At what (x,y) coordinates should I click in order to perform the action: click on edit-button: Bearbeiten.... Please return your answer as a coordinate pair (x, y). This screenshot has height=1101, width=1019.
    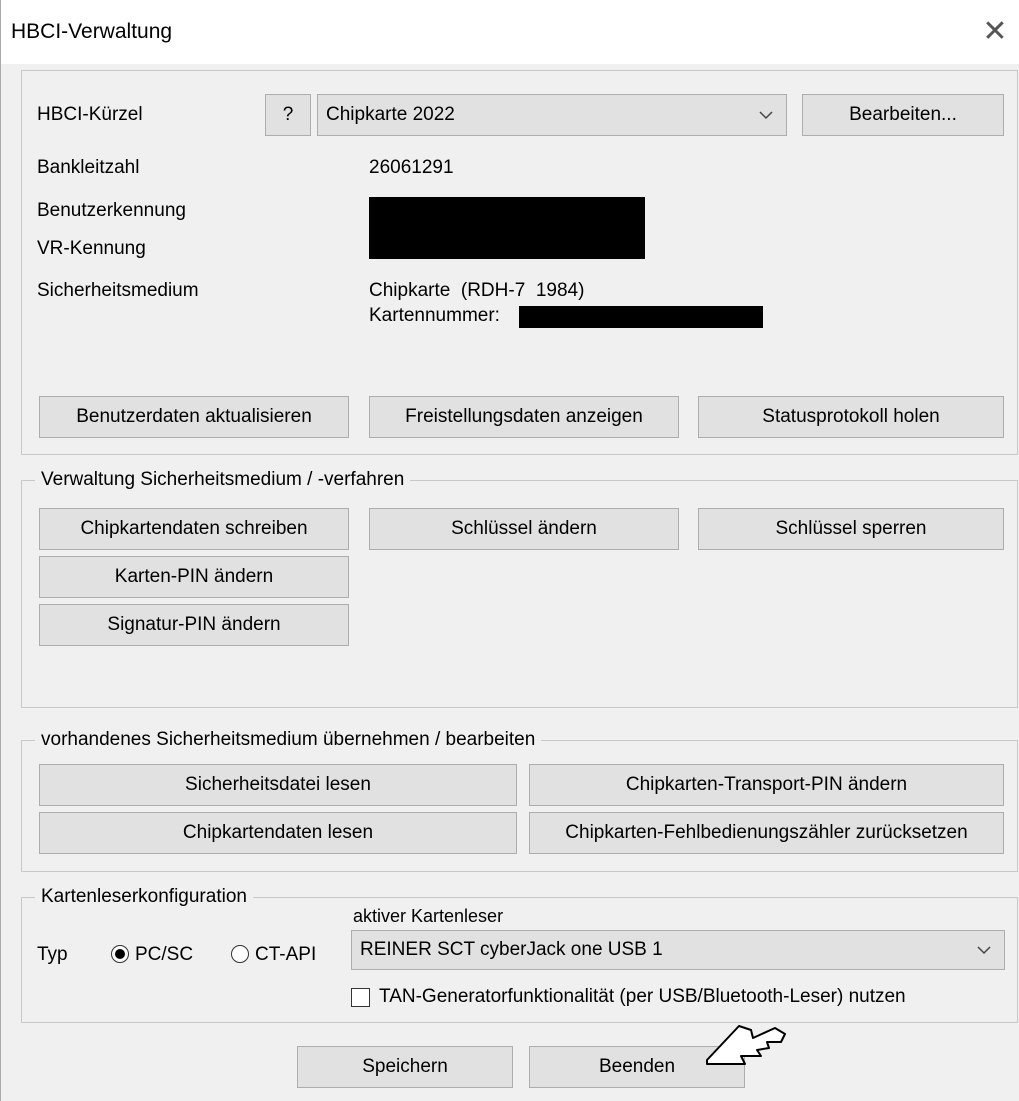
    Looking at the image, I should click on (903, 115).